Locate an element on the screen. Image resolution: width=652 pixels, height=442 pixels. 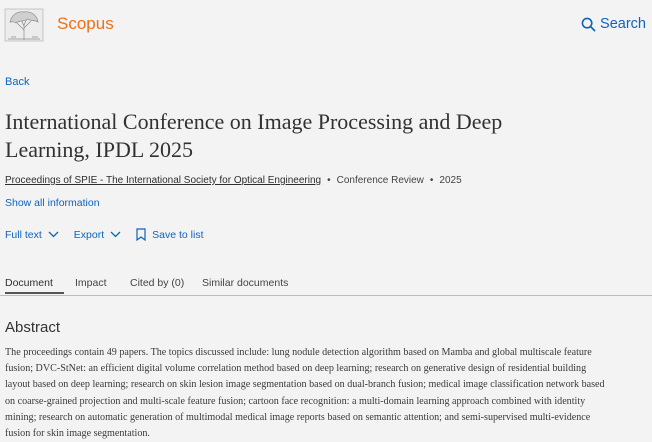
tab-cited-by: Cited by (0) is located at coordinates (157, 283).